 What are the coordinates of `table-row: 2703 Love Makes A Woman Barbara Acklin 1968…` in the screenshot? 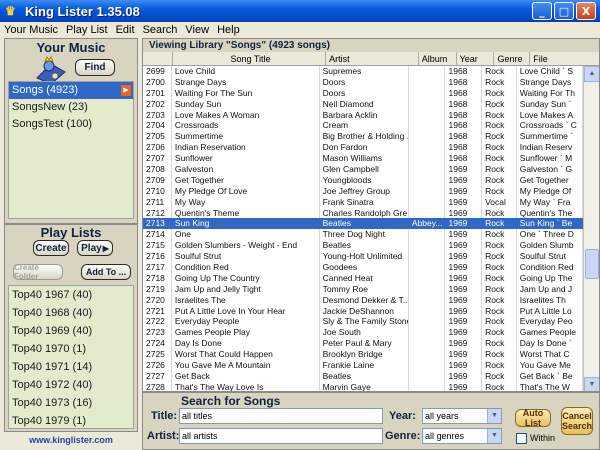 It's located at (363, 115).